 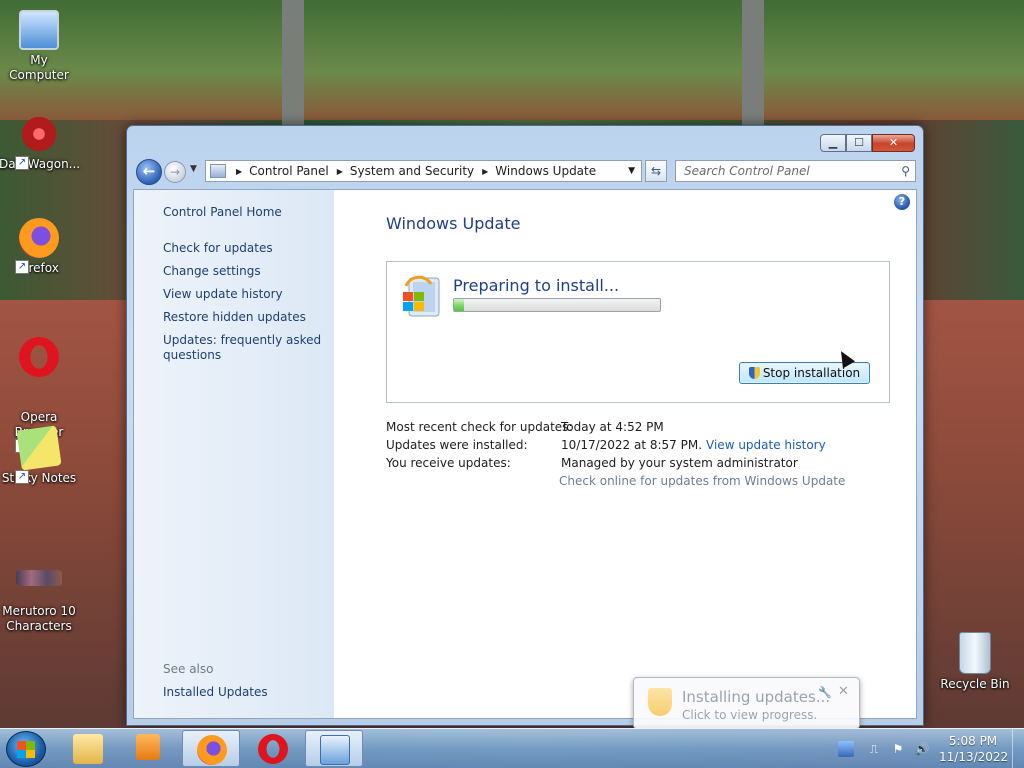 I want to click on desktop-icon-recycle-bin: Recycle Bin, so click(x=975, y=662).